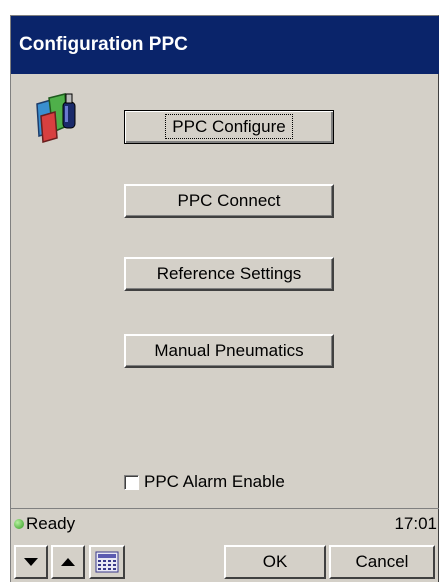 The image size is (445, 583). I want to click on arrow-up-icon, so click(68, 562).